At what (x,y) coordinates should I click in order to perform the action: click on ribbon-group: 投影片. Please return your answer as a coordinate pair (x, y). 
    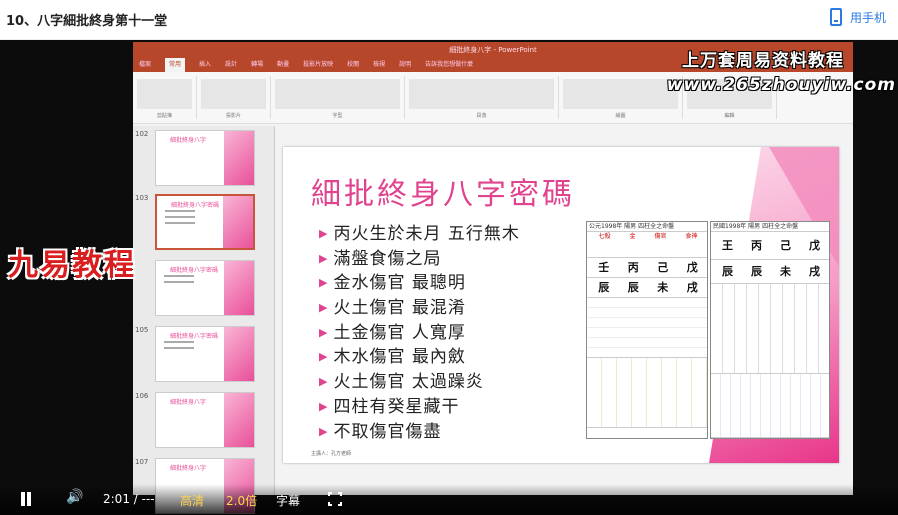
    Looking at the image, I should click on (236, 97).